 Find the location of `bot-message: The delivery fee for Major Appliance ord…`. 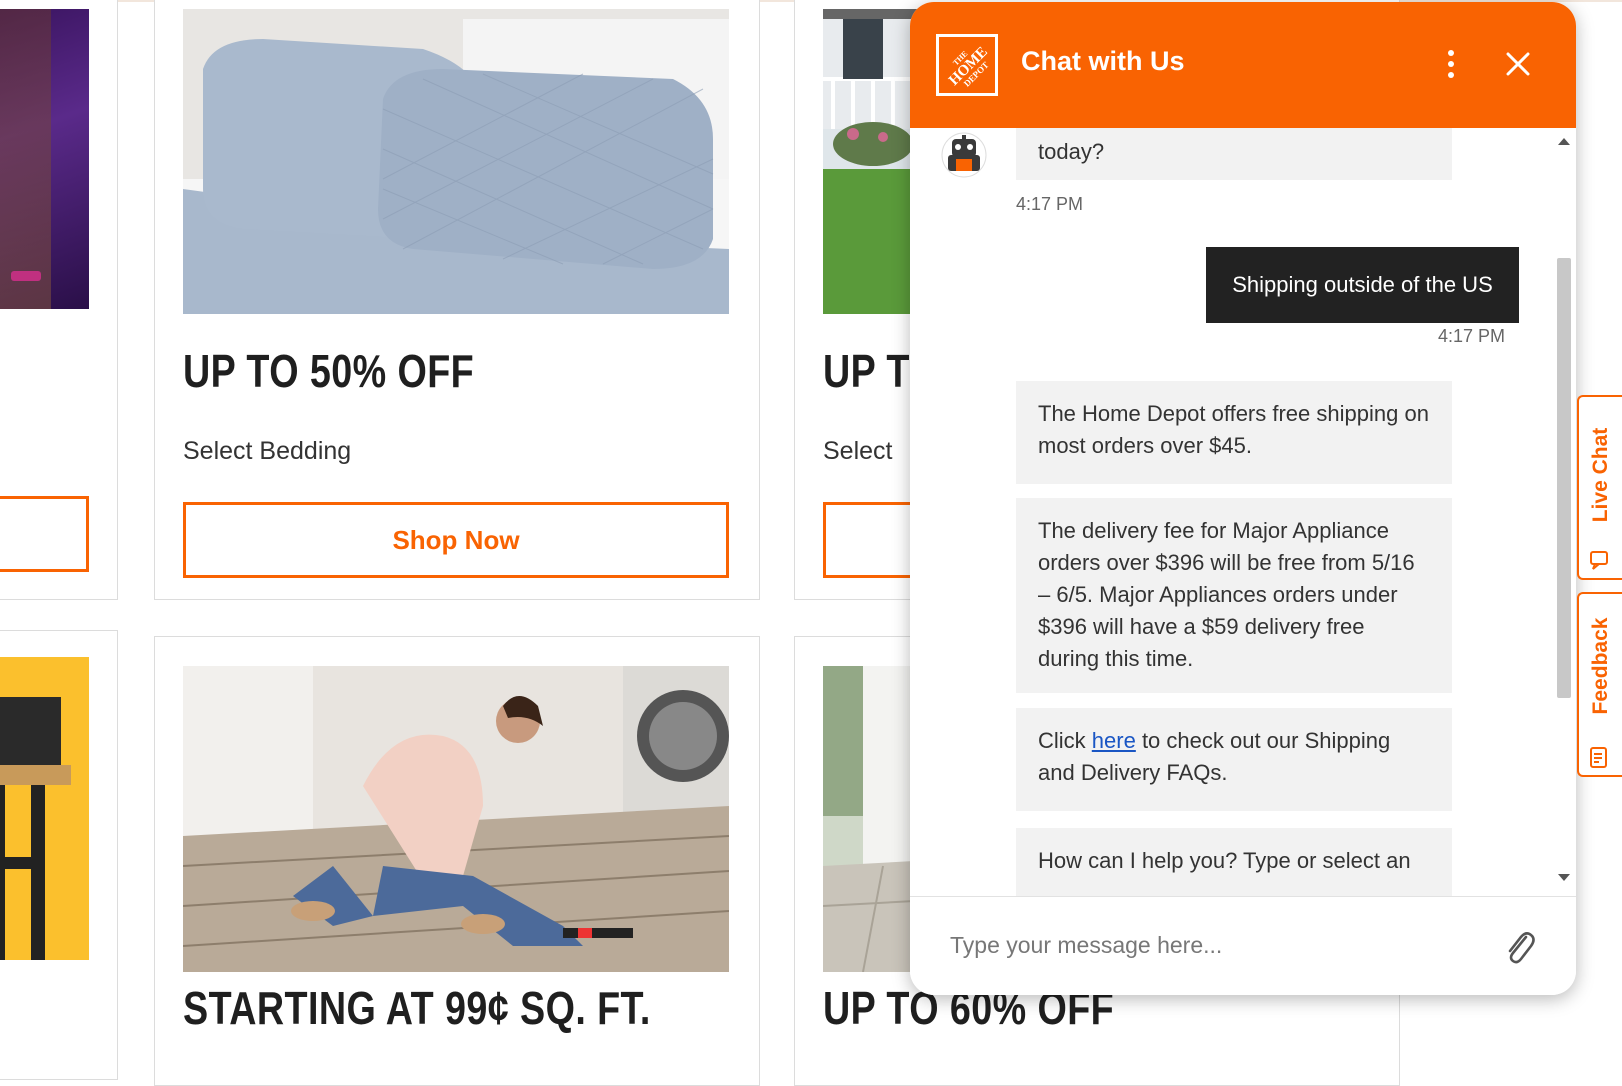

bot-message: The delivery fee for Major Appliance ord… is located at coordinates (1234, 595).